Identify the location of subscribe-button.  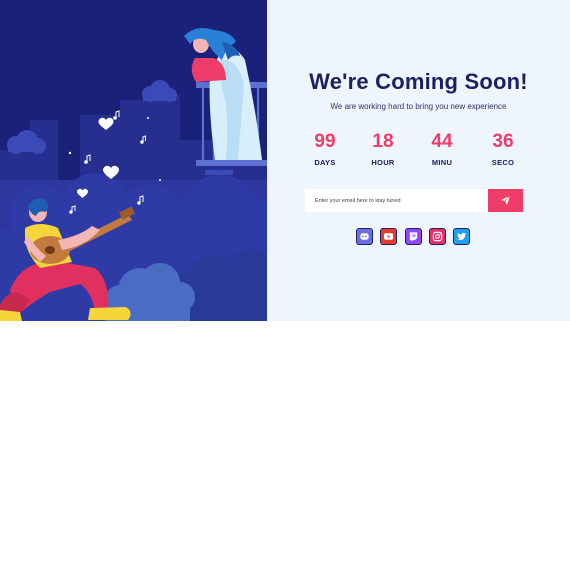
(505, 200).